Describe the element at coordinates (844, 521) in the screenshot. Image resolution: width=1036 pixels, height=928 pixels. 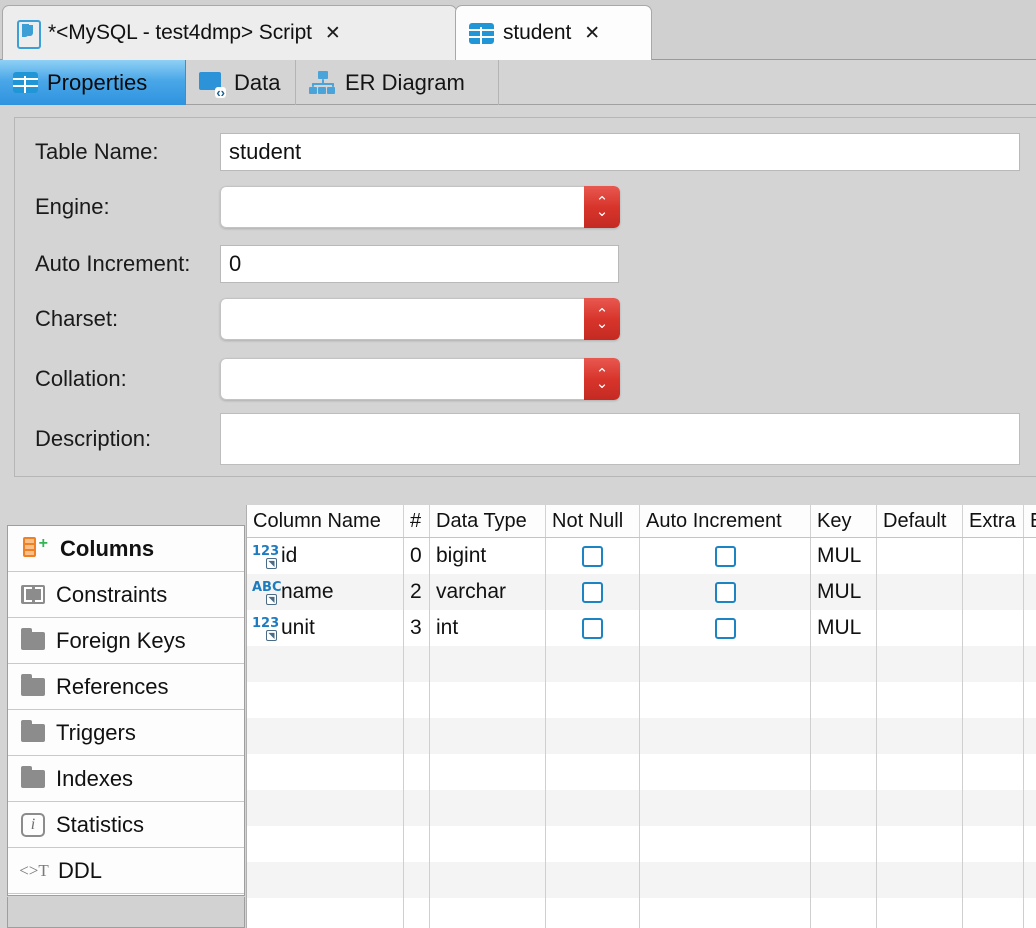
I see `grid-header-cell: Key` at that location.